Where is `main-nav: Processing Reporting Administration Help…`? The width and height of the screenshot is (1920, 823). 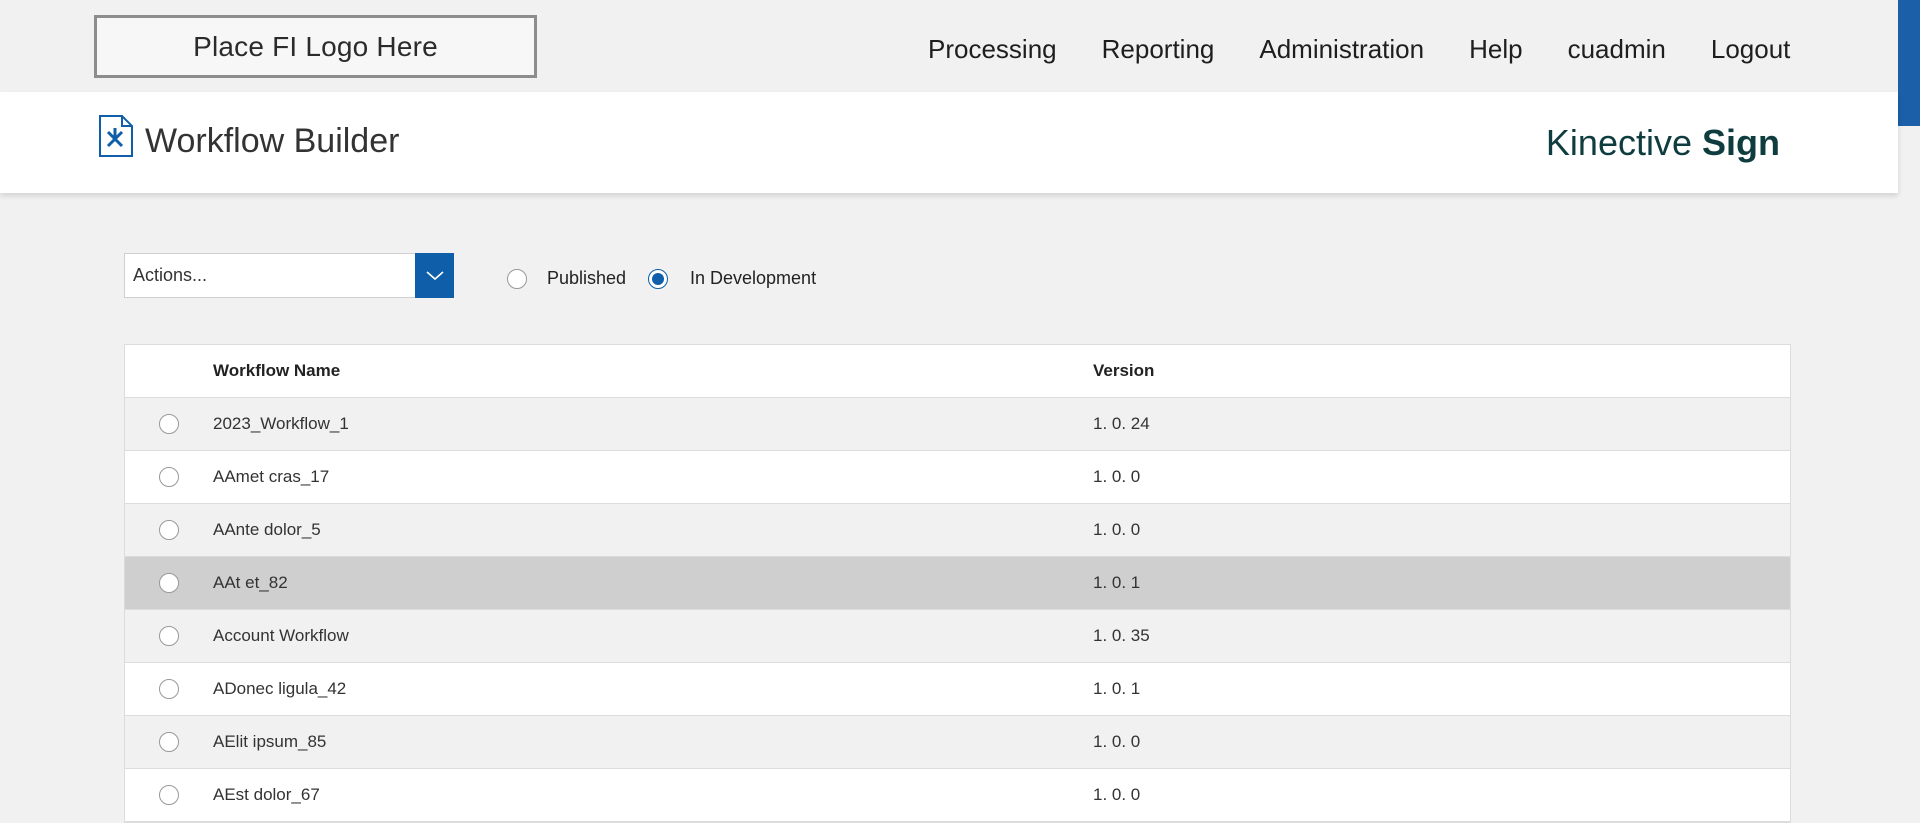 main-nav: Processing Reporting Administration Help… is located at coordinates (1359, 49).